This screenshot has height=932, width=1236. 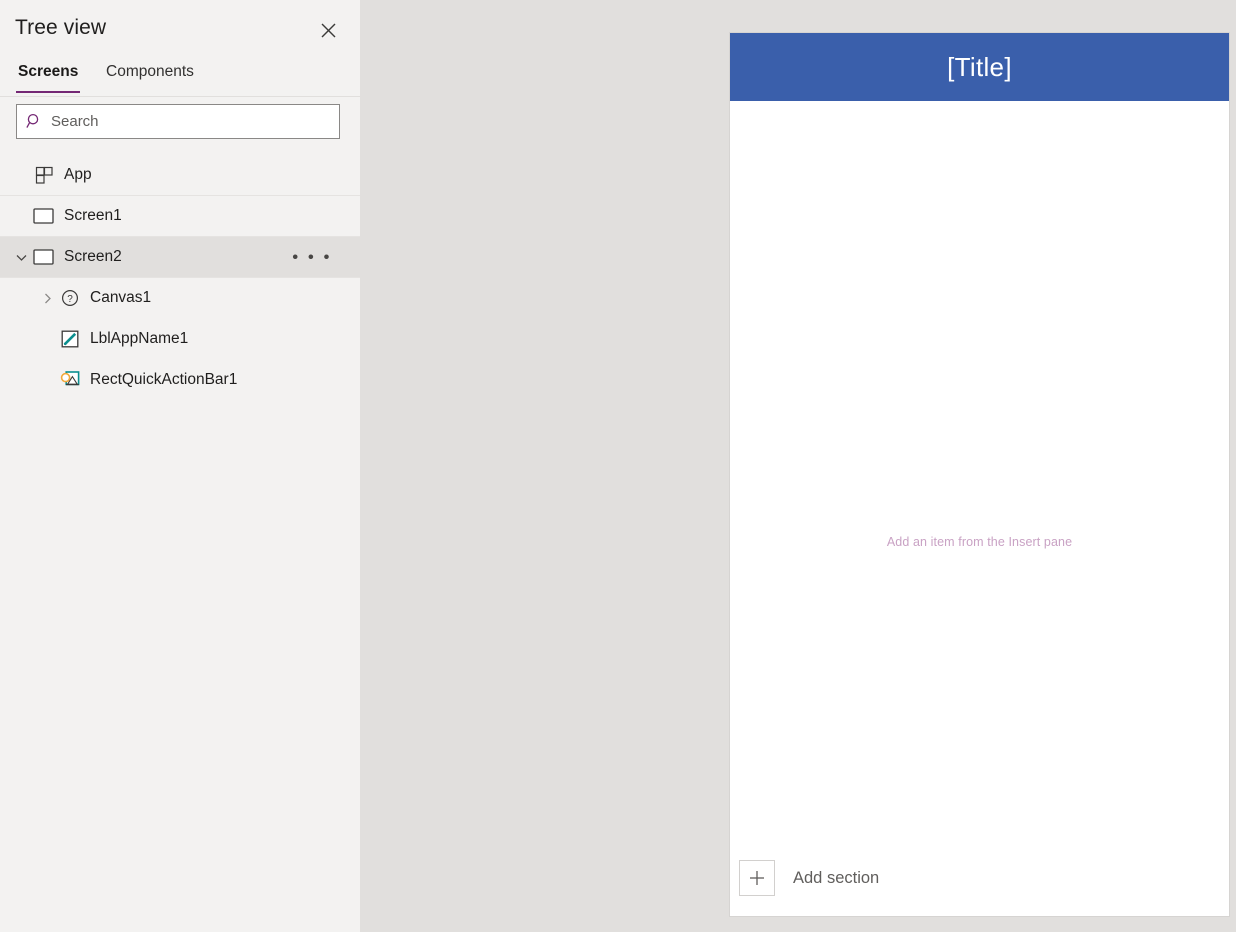 I want to click on tree-item-lblappname1: LblAppName1, so click(x=180, y=339).